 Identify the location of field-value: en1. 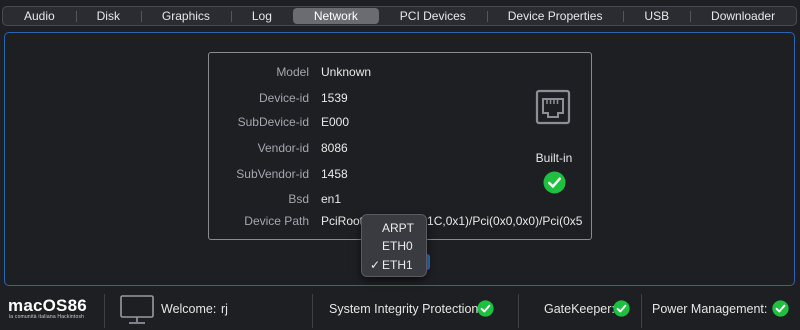
(331, 199).